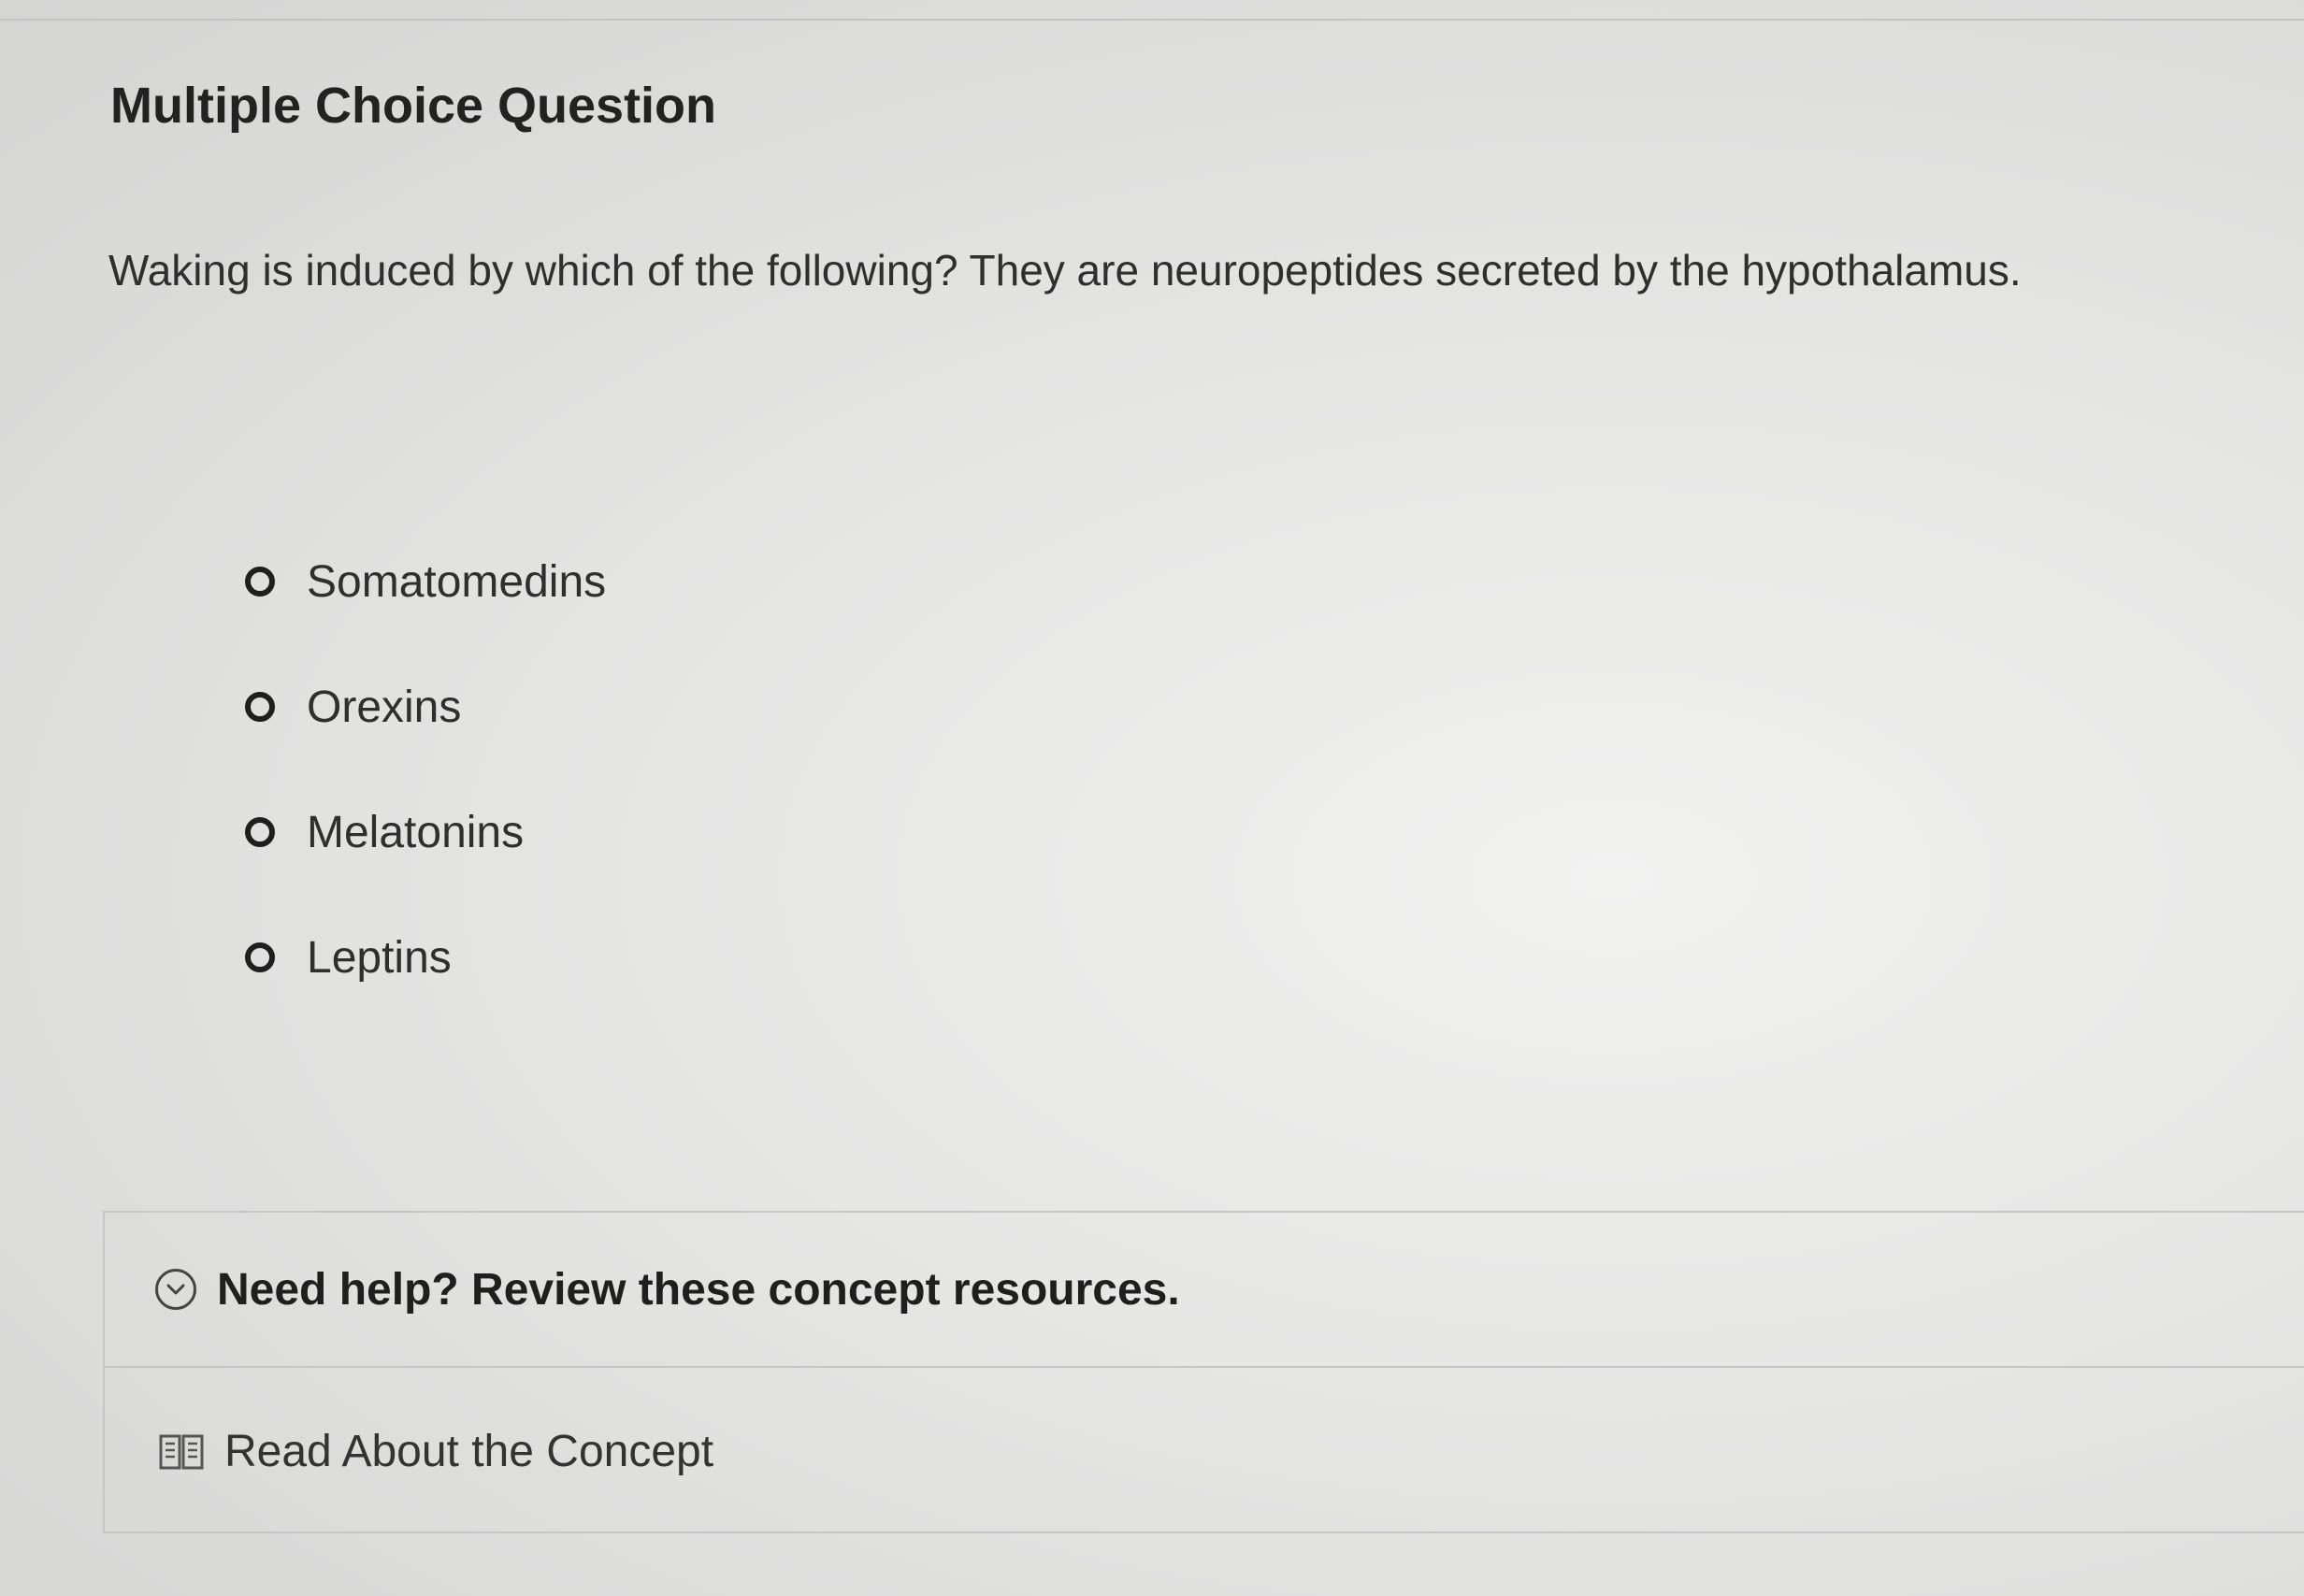  What do you see at coordinates (457, 581) in the screenshot?
I see `option-label: Somatomedins` at bounding box center [457, 581].